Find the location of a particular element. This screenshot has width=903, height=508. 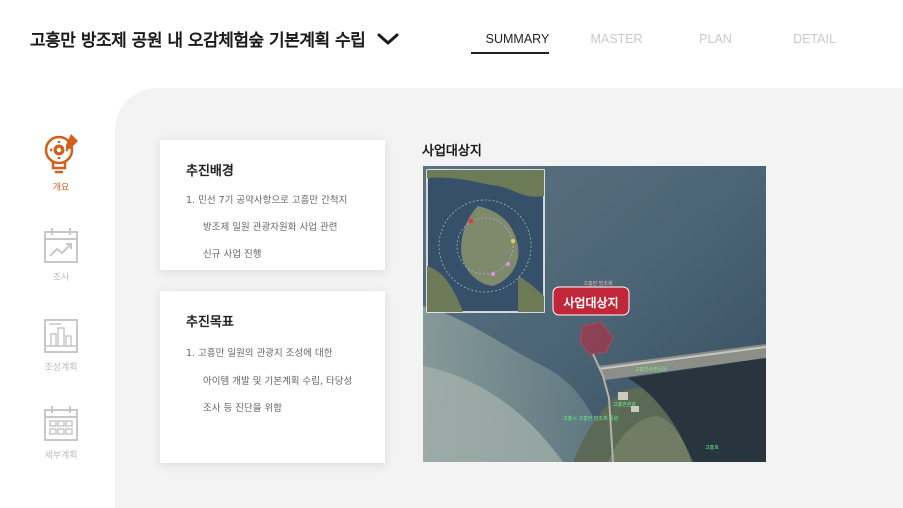

top-nav: SUMMARY MASTER PLAN DETAIL is located at coordinates (666, 44).